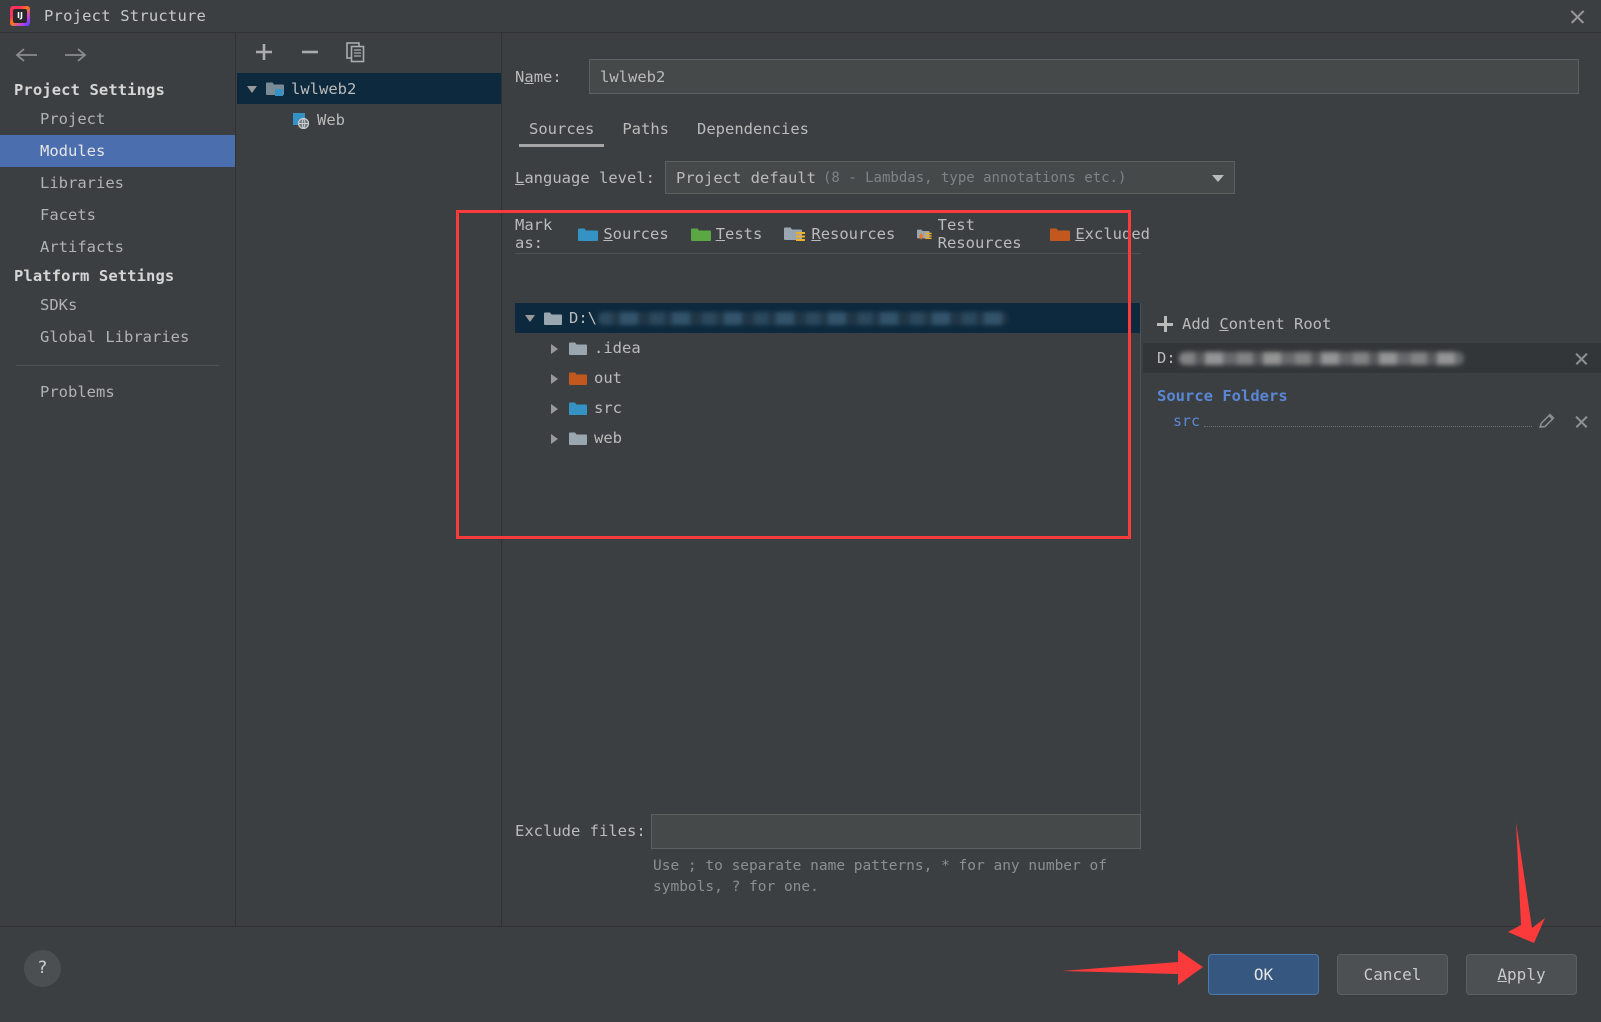 Image resolution: width=1601 pixels, height=1022 pixels. I want to click on sidebar-item-sdks: SDKs, so click(117, 305).